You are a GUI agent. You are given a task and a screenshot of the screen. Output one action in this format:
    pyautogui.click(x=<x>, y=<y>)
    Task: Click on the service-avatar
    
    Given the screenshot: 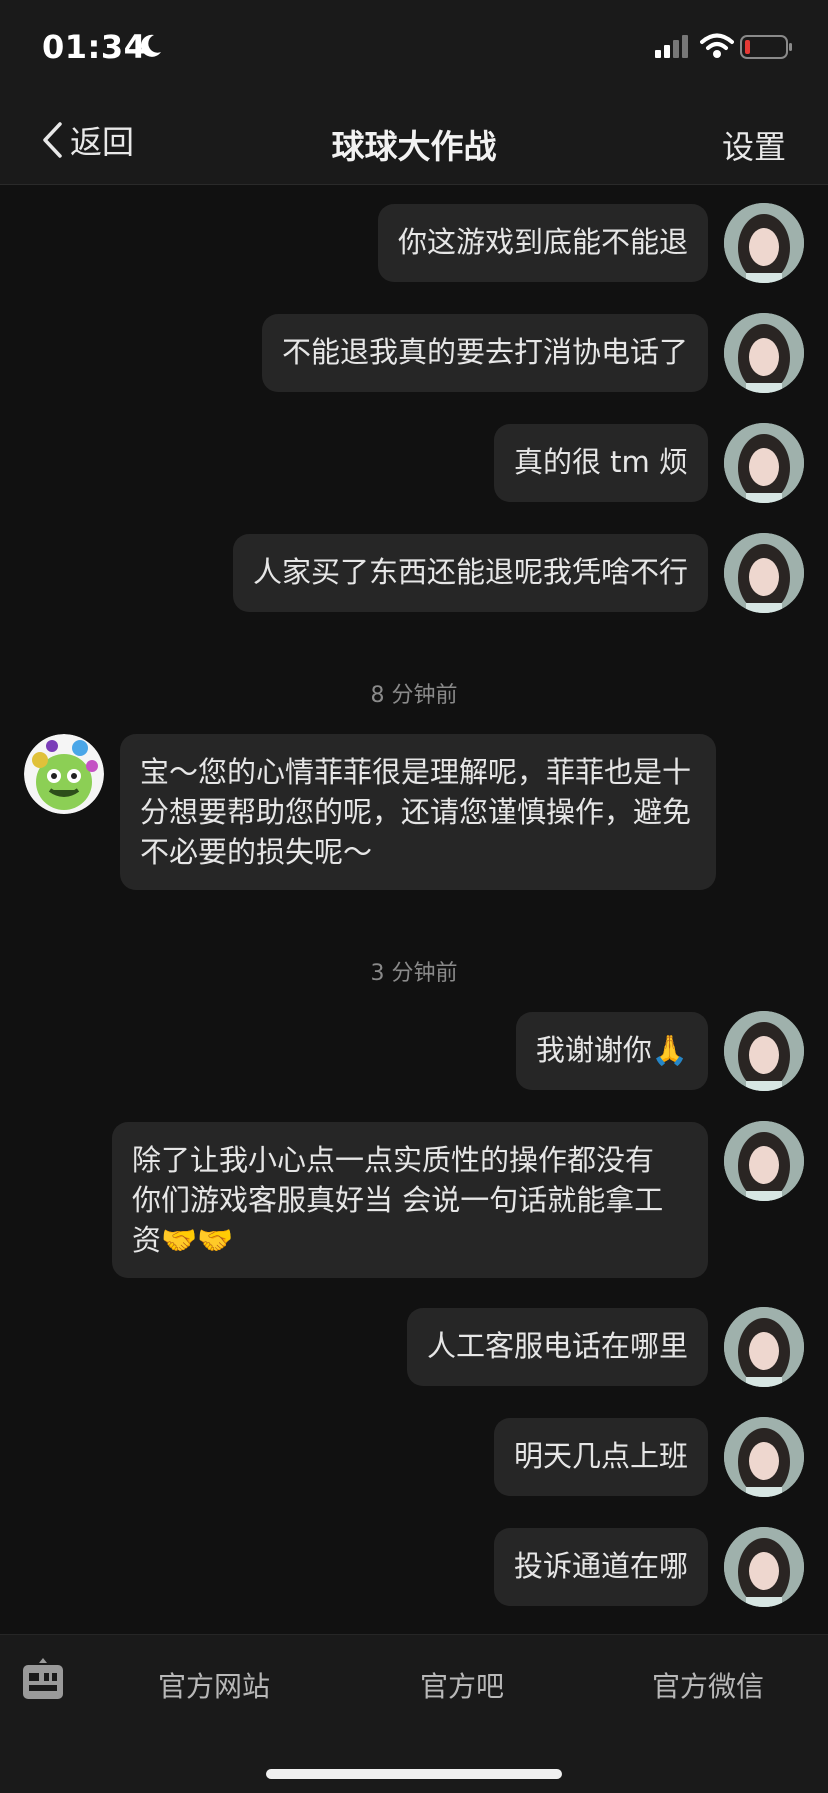 What is the action you would take?
    pyautogui.click(x=64, y=774)
    